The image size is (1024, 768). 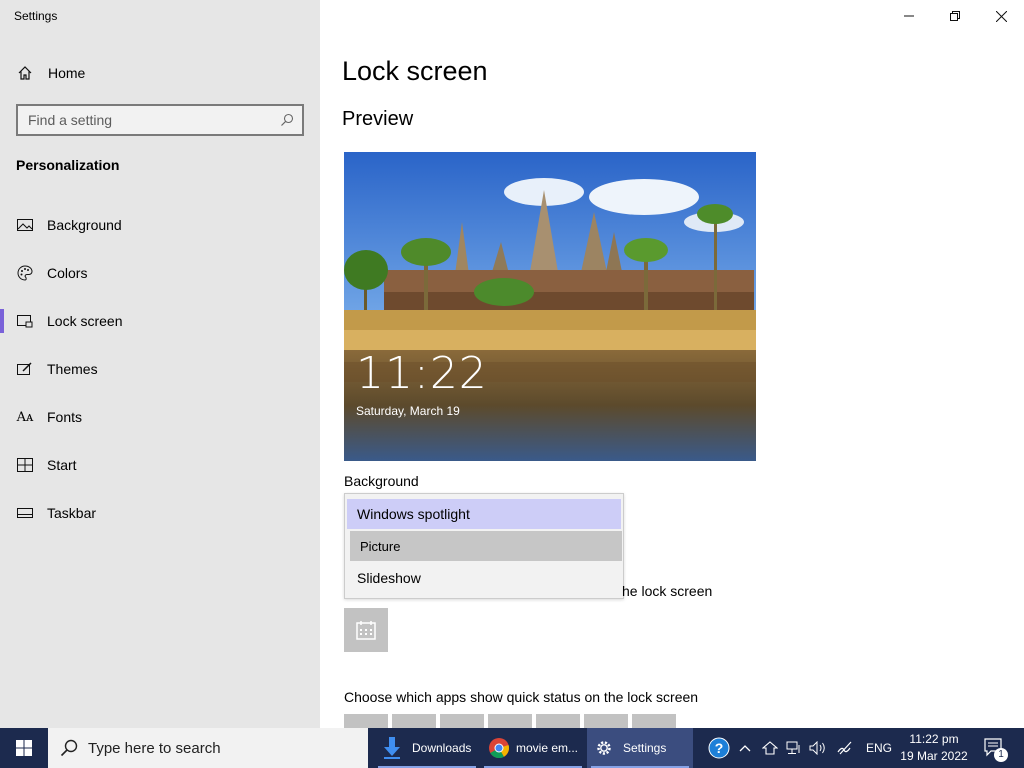 I want to click on preview-date: Saturday, March 19, so click(x=408, y=411).